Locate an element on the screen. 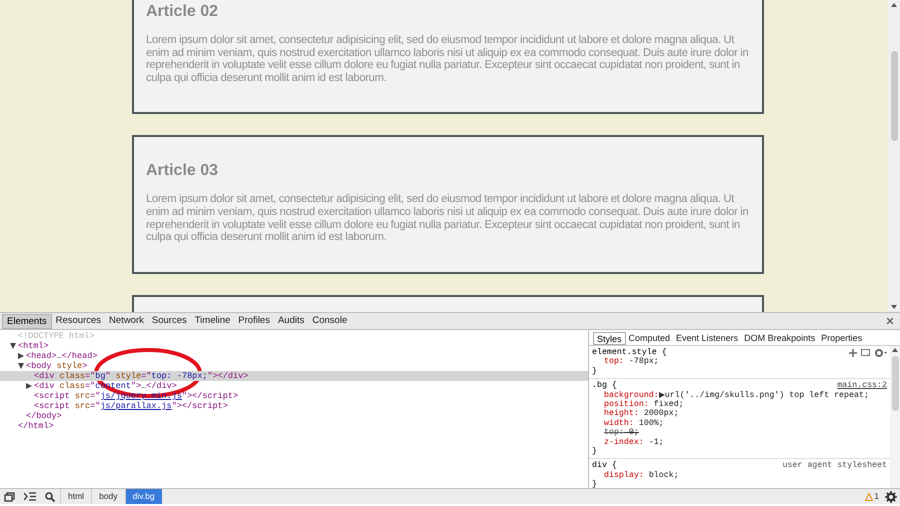 Image resolution: width=900 pixels, height=506 pixels. devtools-tab: Network is located at coordinates (126, 321).